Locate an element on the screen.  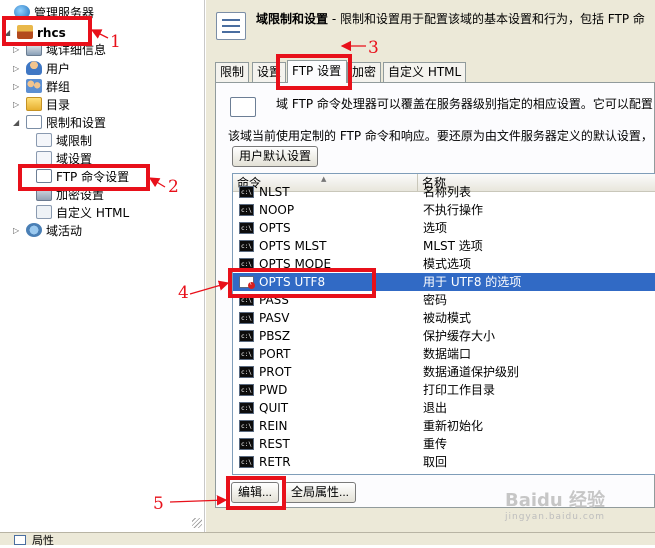
checklist-icon is located at coordinates (34, 122).